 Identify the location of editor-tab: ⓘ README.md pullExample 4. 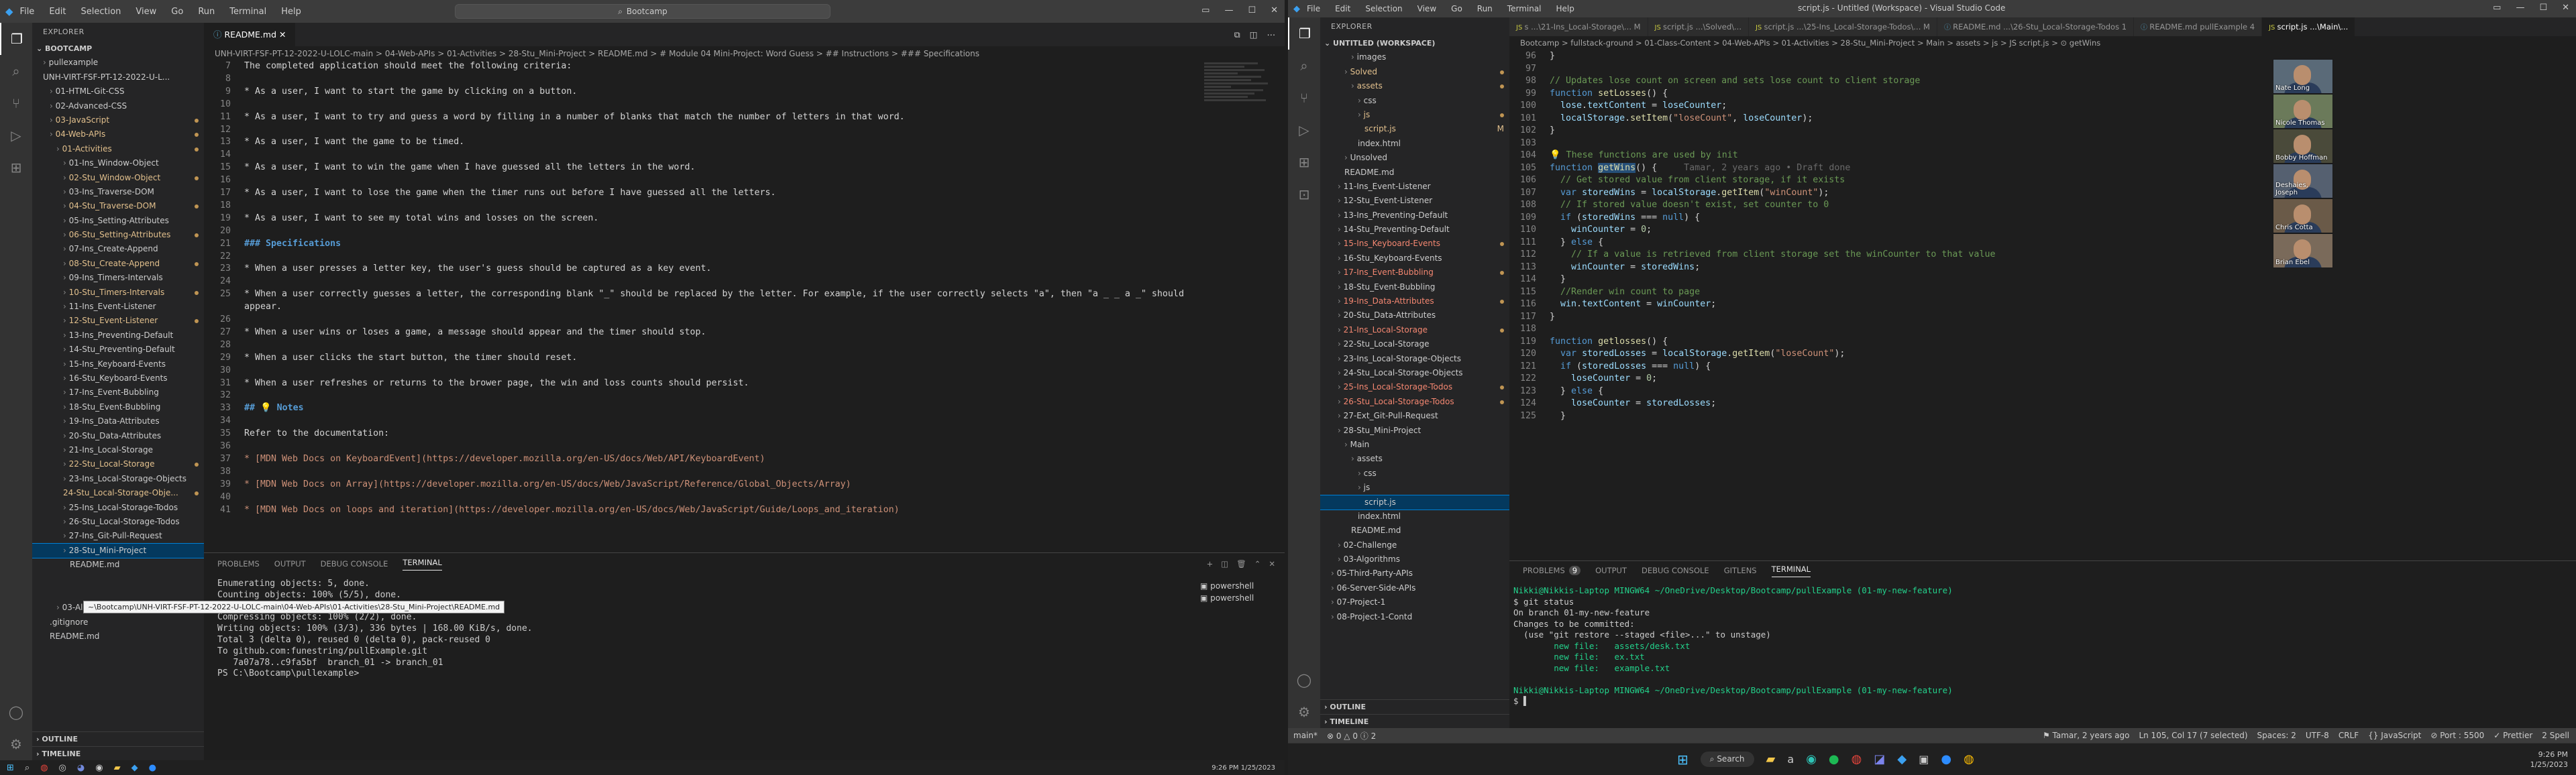
(2198, 27).